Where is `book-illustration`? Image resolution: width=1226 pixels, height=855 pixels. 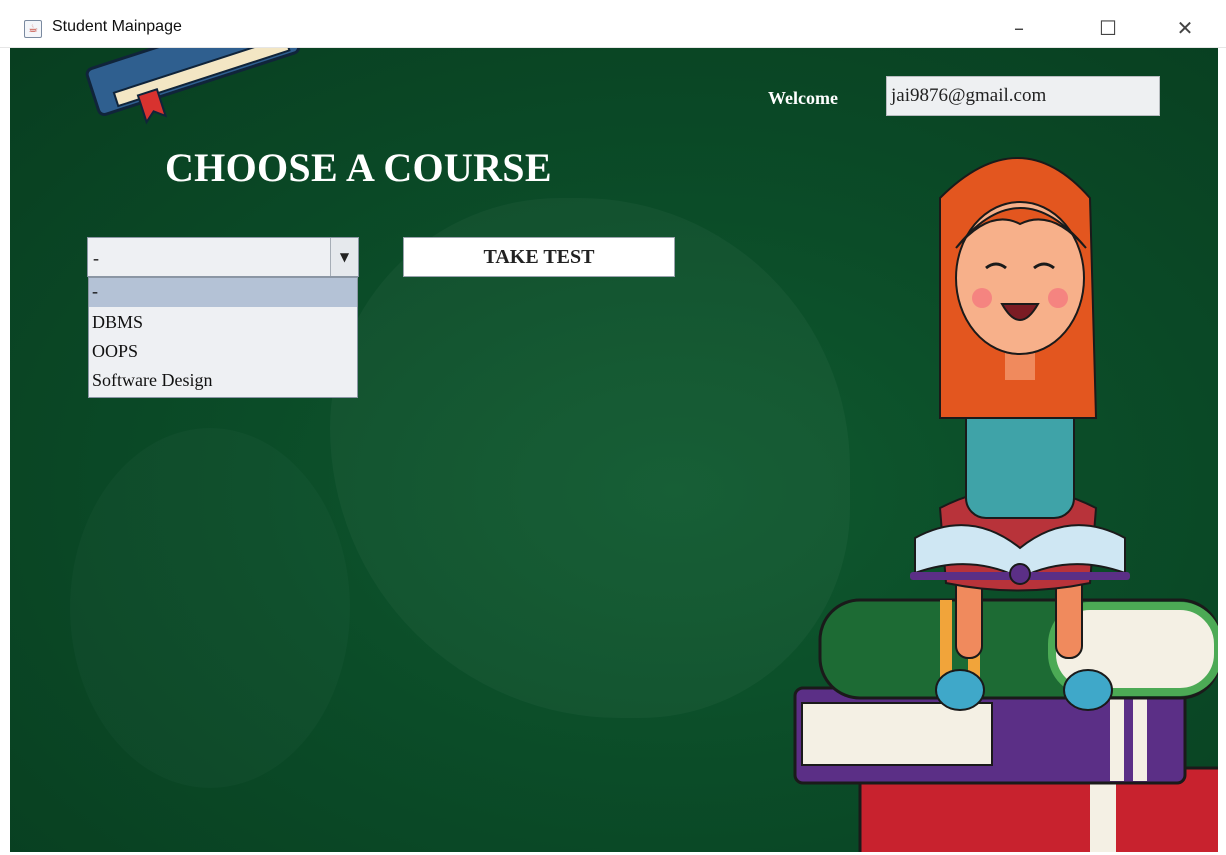 book-illustration is located at coordinates (193, 86).